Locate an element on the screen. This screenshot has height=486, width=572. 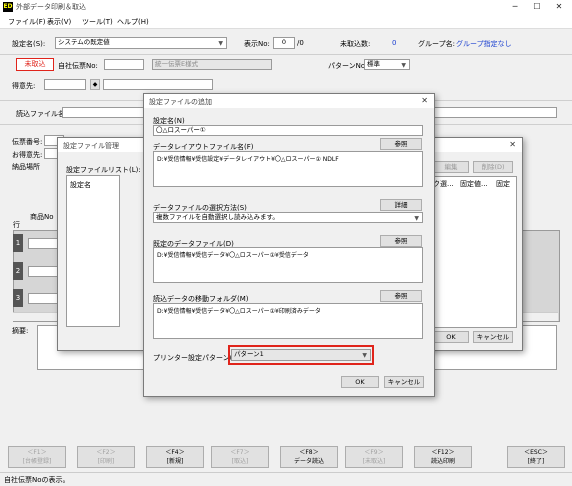
display-no-input: 0 is located at coordinates (284, 43).